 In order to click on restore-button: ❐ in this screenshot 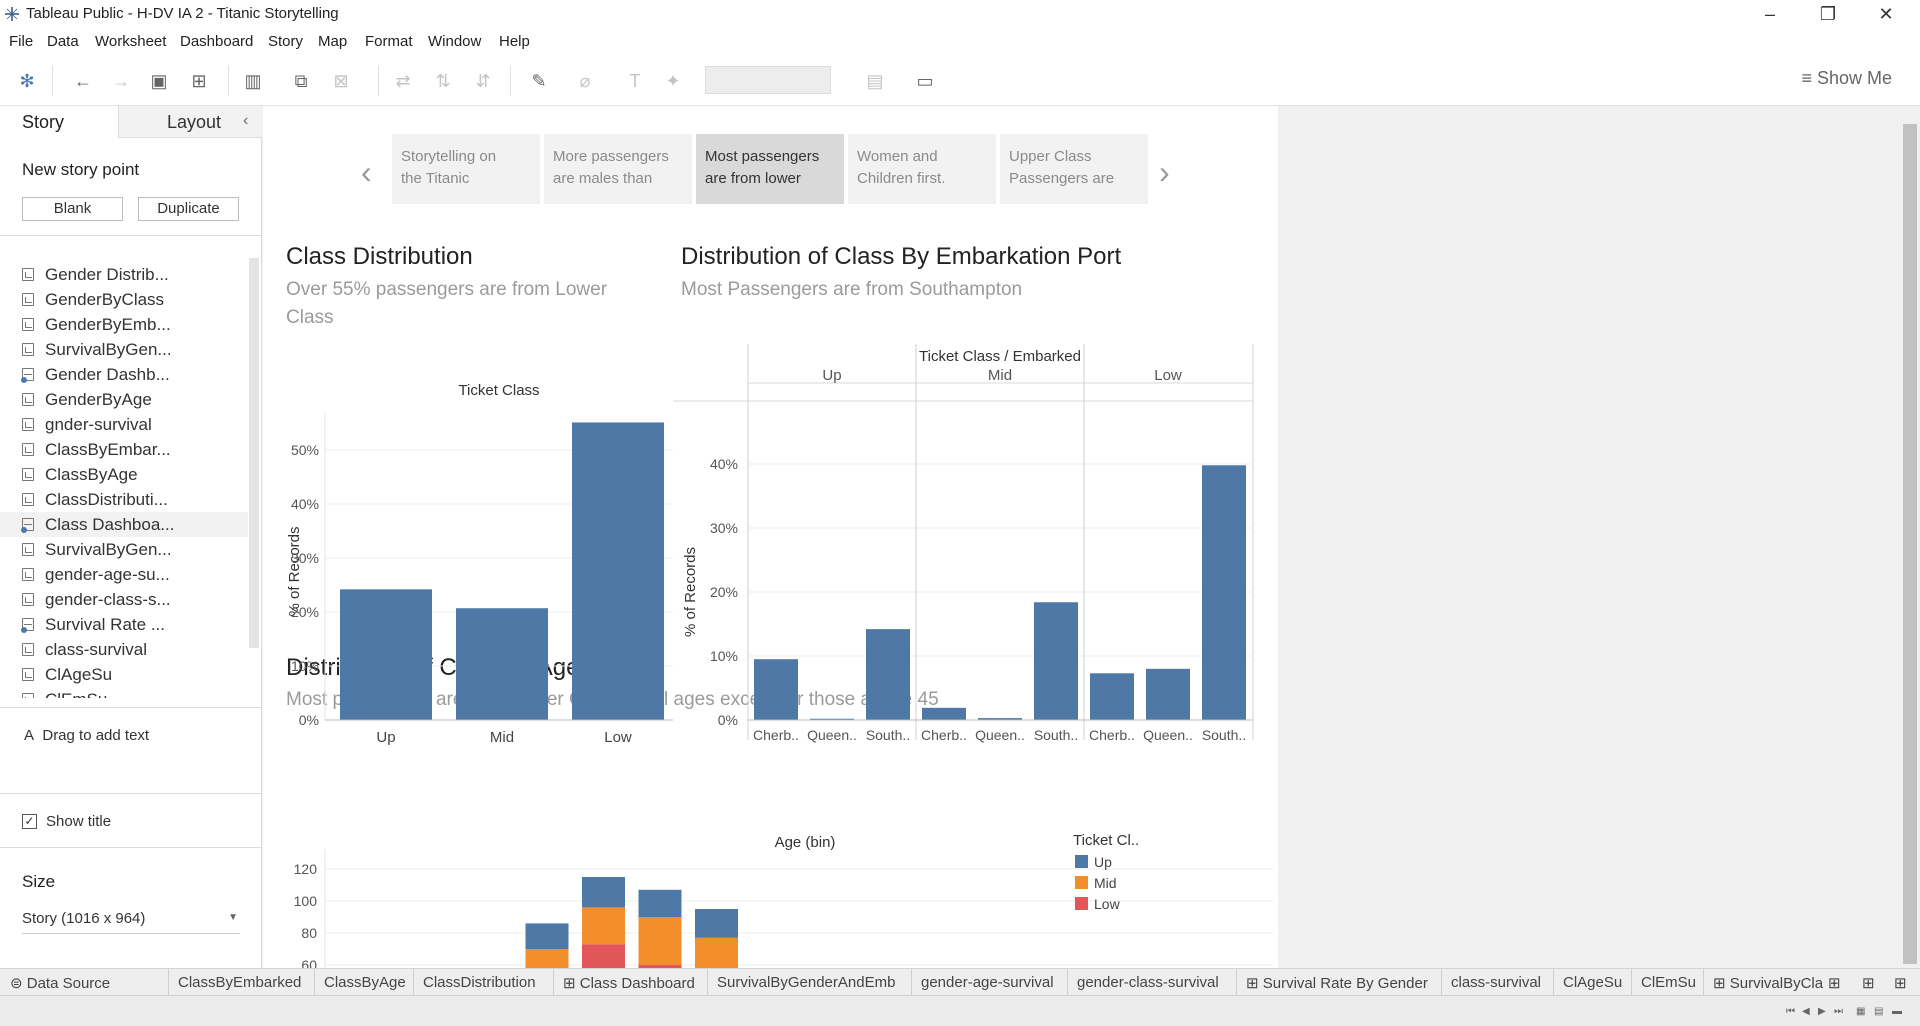, I will do `click(1828, 14)`.